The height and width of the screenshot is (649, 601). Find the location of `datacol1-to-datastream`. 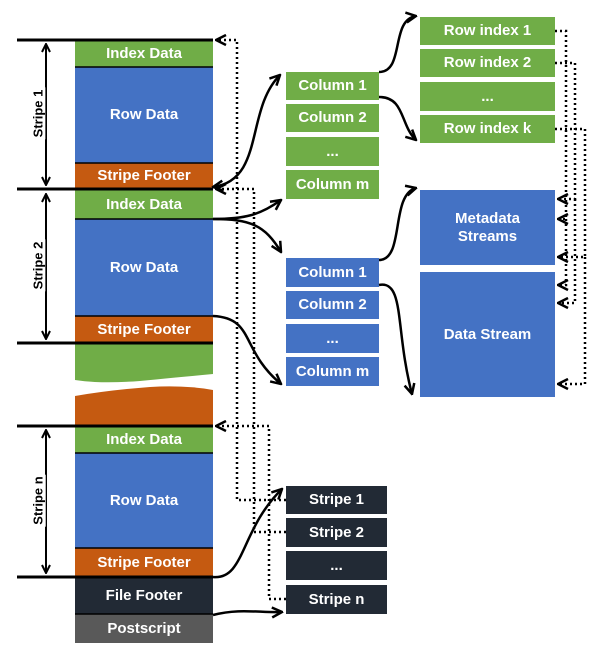

datacol1-to-datastream is located at coordinates (395, 338).